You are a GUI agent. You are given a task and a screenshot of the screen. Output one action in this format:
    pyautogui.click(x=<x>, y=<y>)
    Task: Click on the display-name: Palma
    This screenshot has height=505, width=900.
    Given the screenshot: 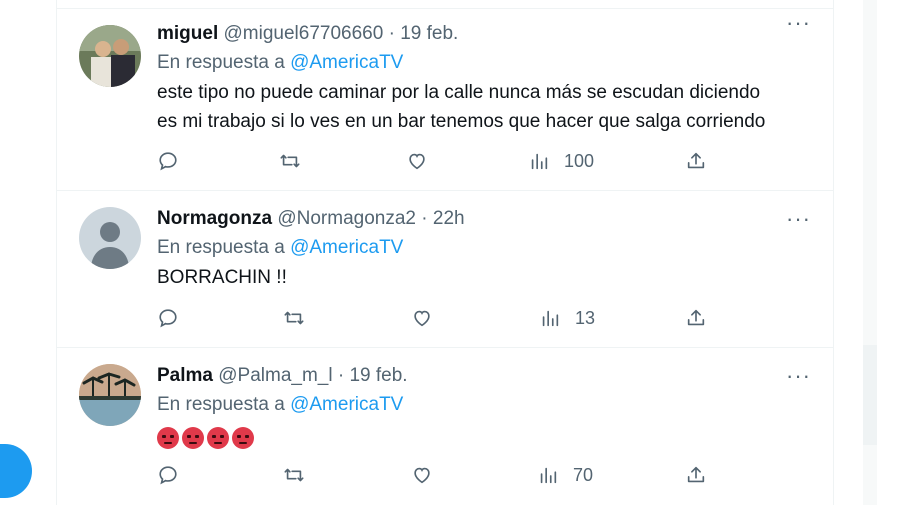 What is the action you would take?
    pyautogui.click(x=185, y=375)
    